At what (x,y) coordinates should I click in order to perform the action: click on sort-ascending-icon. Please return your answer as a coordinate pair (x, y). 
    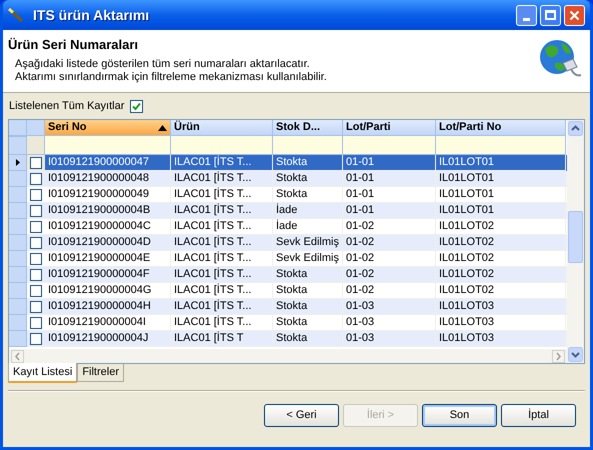
    Looking at the image, I should click on (162, 127).